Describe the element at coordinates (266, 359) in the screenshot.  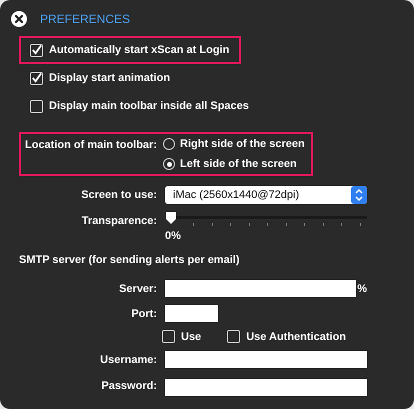
I see `username-field` at that location.